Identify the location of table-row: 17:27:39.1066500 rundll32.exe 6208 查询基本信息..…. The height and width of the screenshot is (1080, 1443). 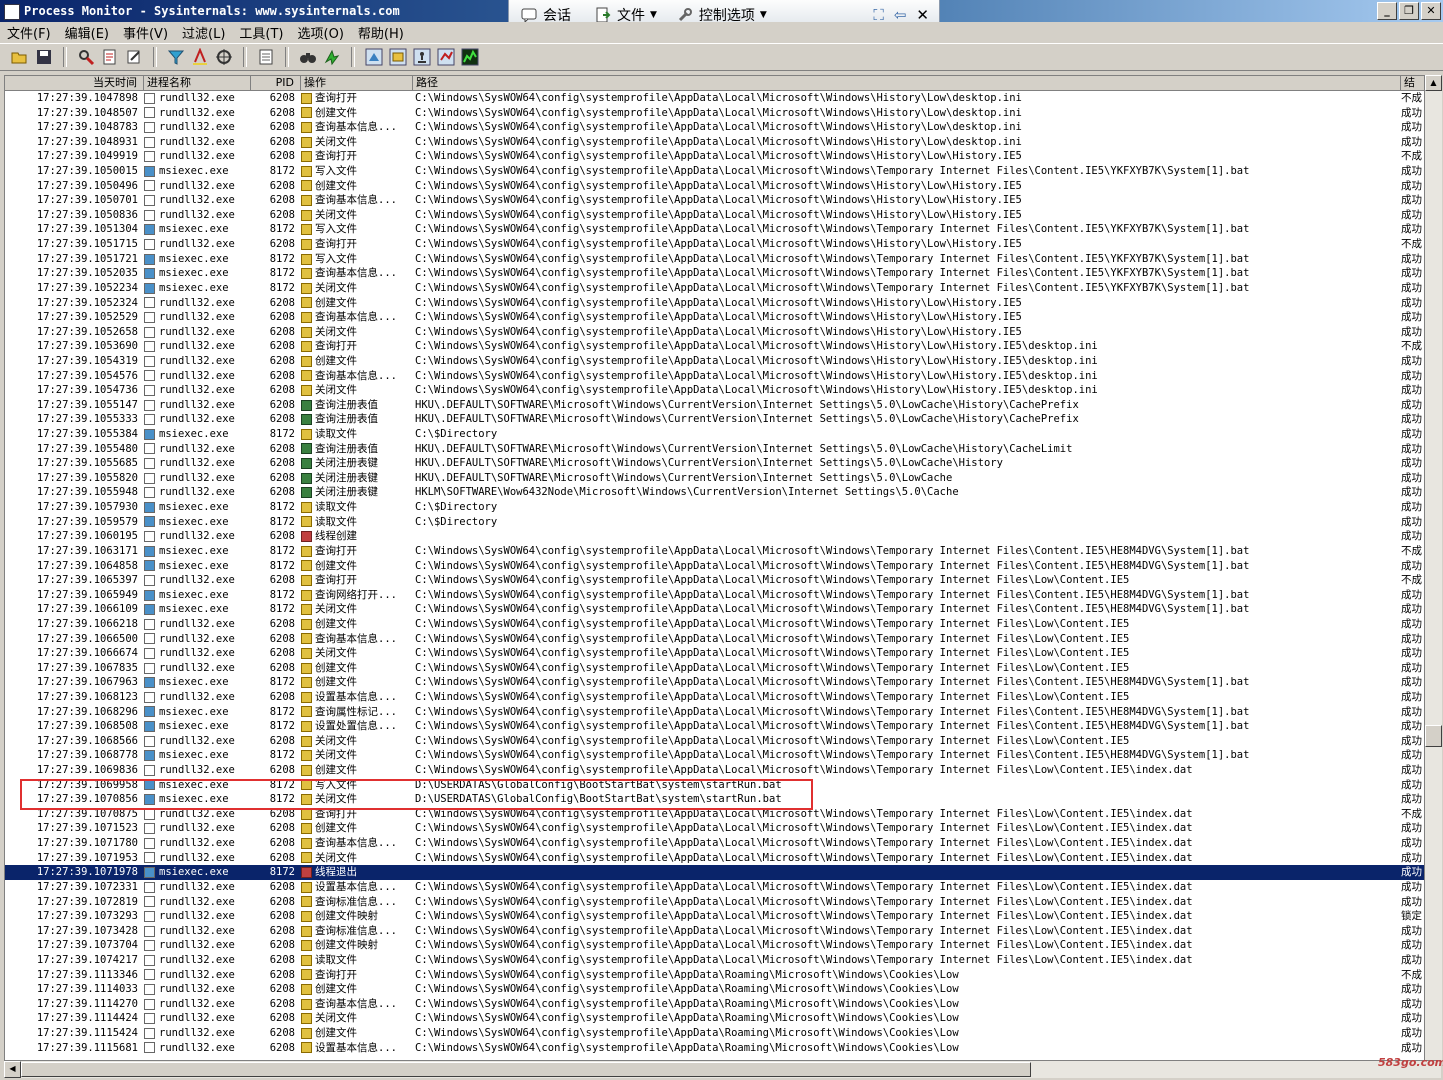
(715, 639).